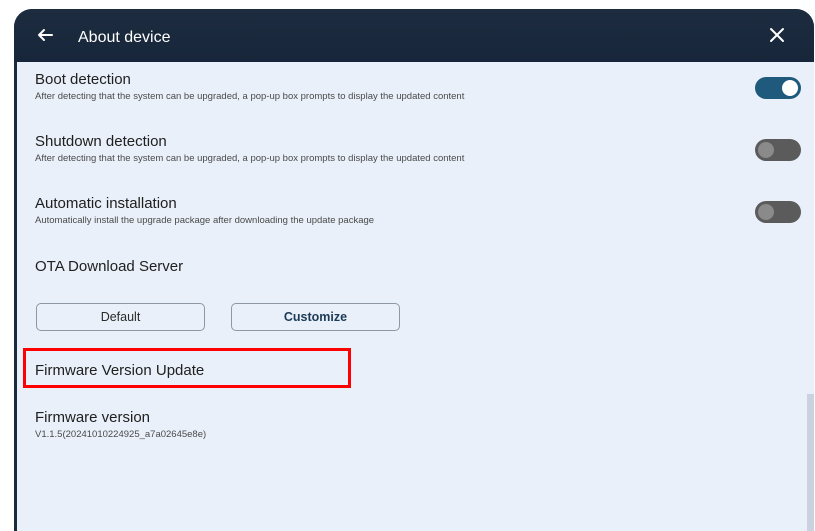 The width and height of the screenshot is (815, 531). I want to click on firmware-version-value: V1.1.5(20241010224925_a7a02645e8e), so click(121, 434).